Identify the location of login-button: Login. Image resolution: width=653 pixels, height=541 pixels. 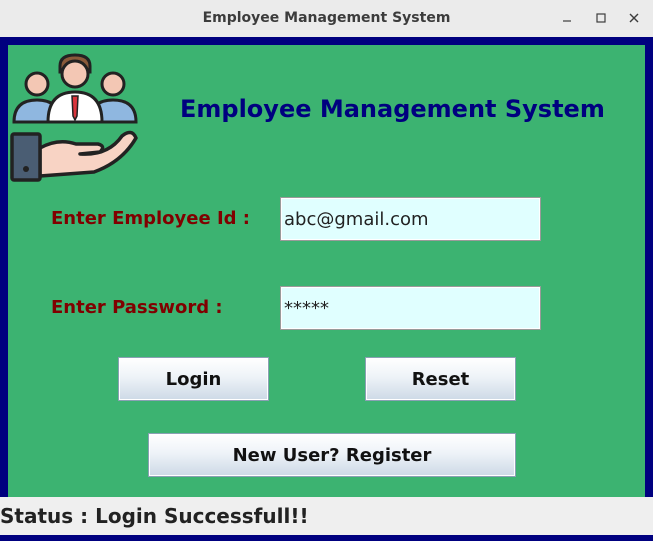
(193, 379).